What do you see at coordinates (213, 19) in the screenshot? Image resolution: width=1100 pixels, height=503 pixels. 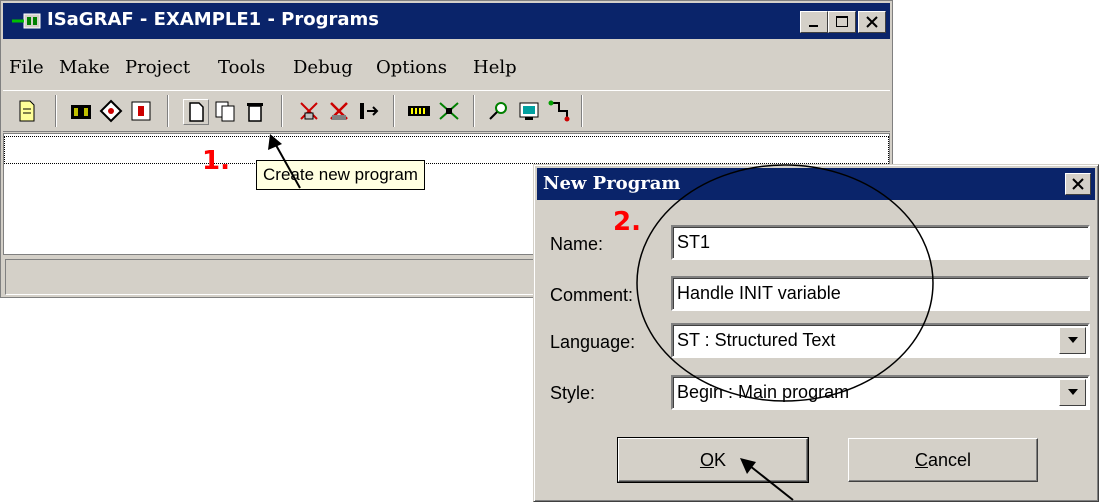 I see `window-title: ISaGRAF - EXAMPLE1 - Programs` at bounding box center [213, 19].